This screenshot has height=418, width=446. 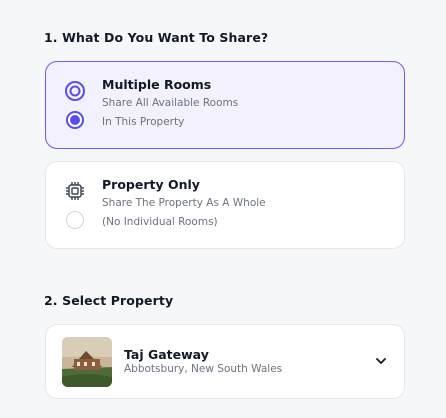 I want to click on radio-property-only, so click(x=75, y=220).